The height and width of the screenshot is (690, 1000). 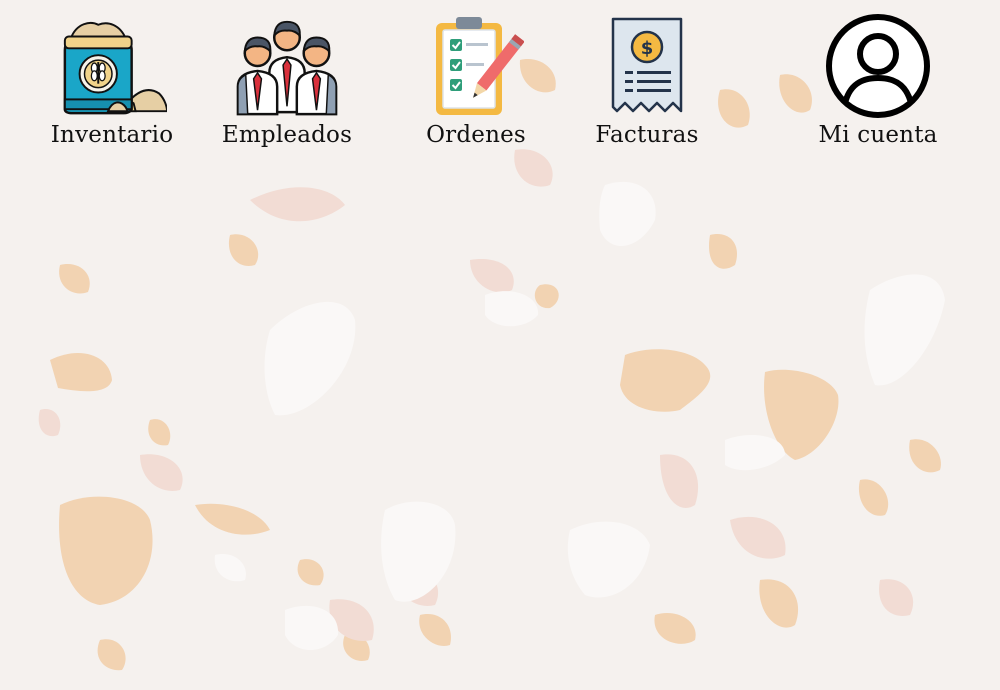 I want to click on nav-item-ordenes: Ordenes, so click(x=476, y=81).